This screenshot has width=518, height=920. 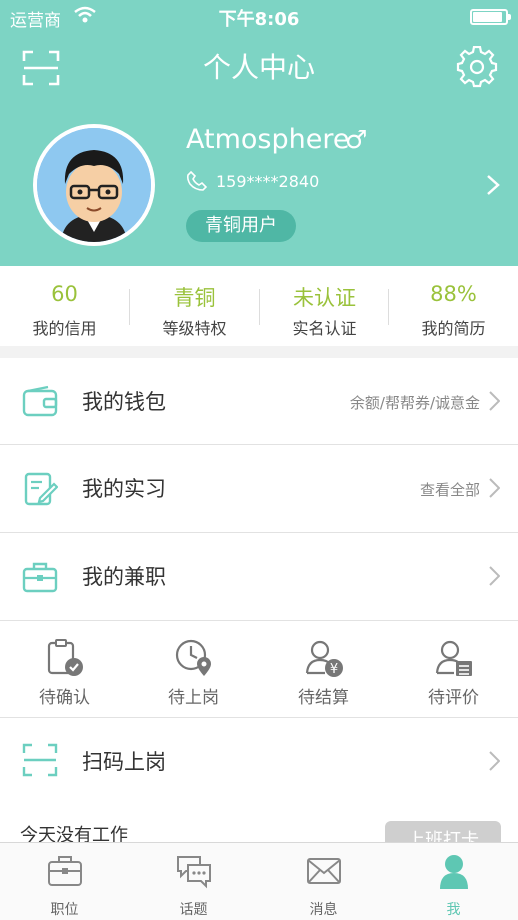 I want to click on stat-label: 等级特权, so click(x=194, y=328).